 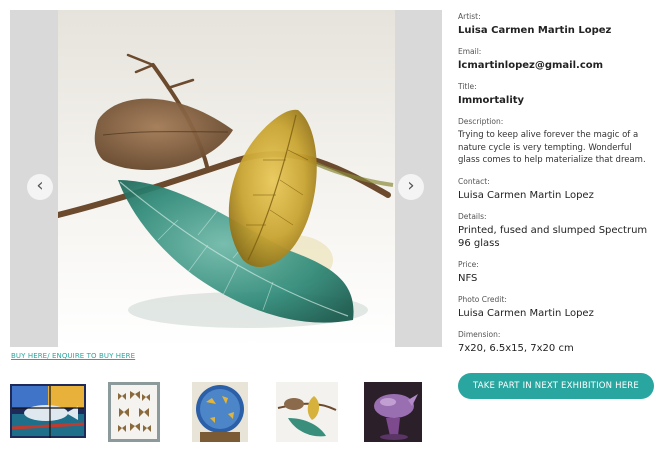 What do you see at coordinates (307, 412) in the screenshot?
I see `thumbnail-leaves-on-branch` at bounding box center [307, 412].